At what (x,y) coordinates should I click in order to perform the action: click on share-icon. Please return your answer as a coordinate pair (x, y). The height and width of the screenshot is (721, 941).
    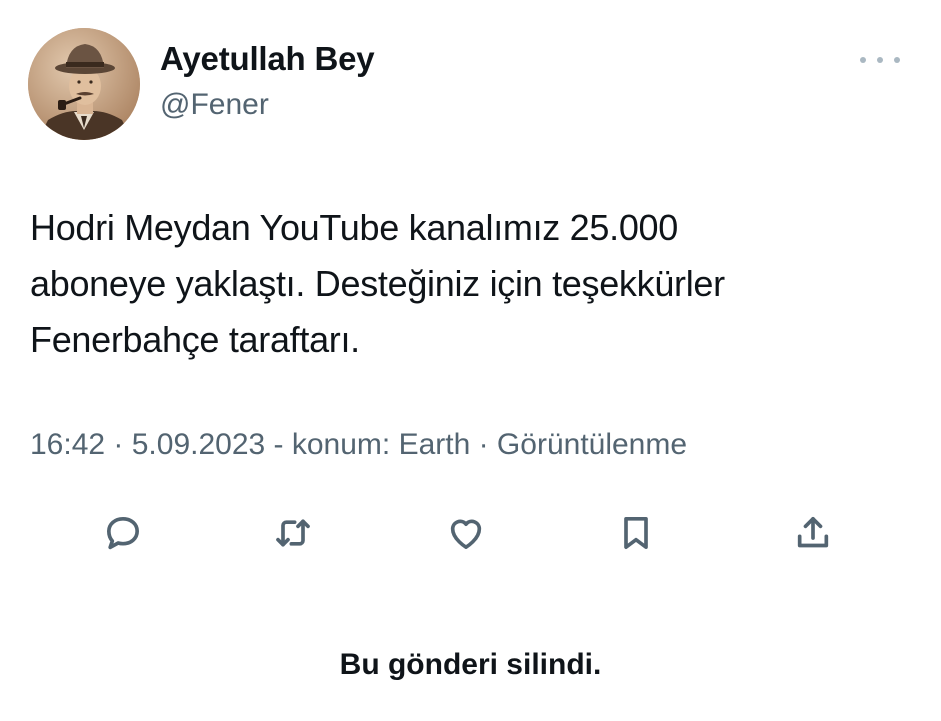
    Looking at the image, I should click on (813, 532).